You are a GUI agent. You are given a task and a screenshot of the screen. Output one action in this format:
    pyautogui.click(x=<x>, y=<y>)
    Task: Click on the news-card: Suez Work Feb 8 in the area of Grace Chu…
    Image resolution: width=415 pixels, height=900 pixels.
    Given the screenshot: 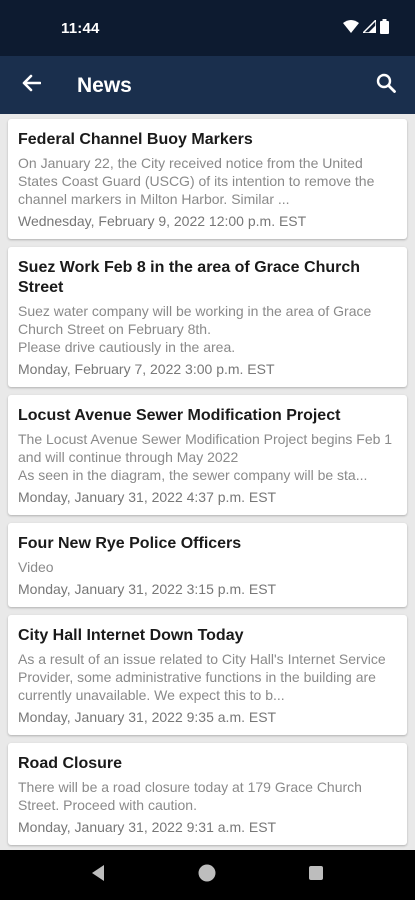 What is the action you would take?
    pyautogui.click(x=207, y=317)
    